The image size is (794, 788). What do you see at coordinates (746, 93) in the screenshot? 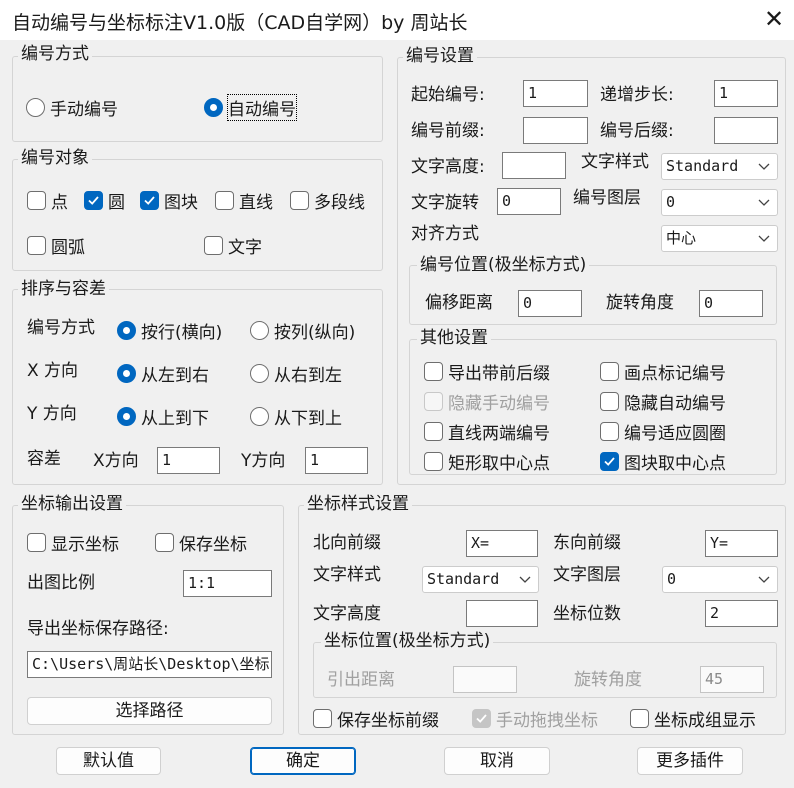
I see `step-input: 1` at bounding box center [746, 93].